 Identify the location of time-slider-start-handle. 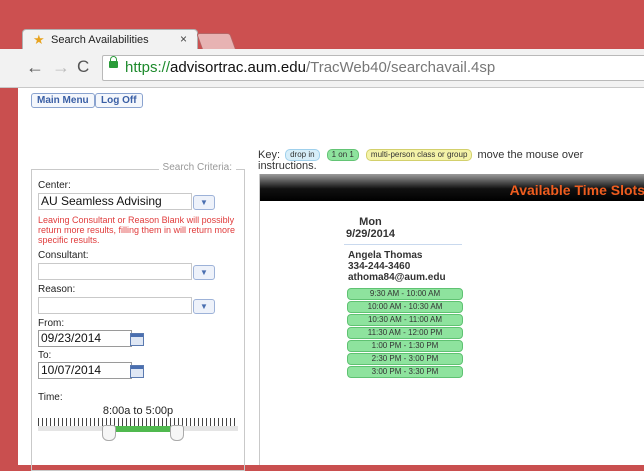
(109, 433).